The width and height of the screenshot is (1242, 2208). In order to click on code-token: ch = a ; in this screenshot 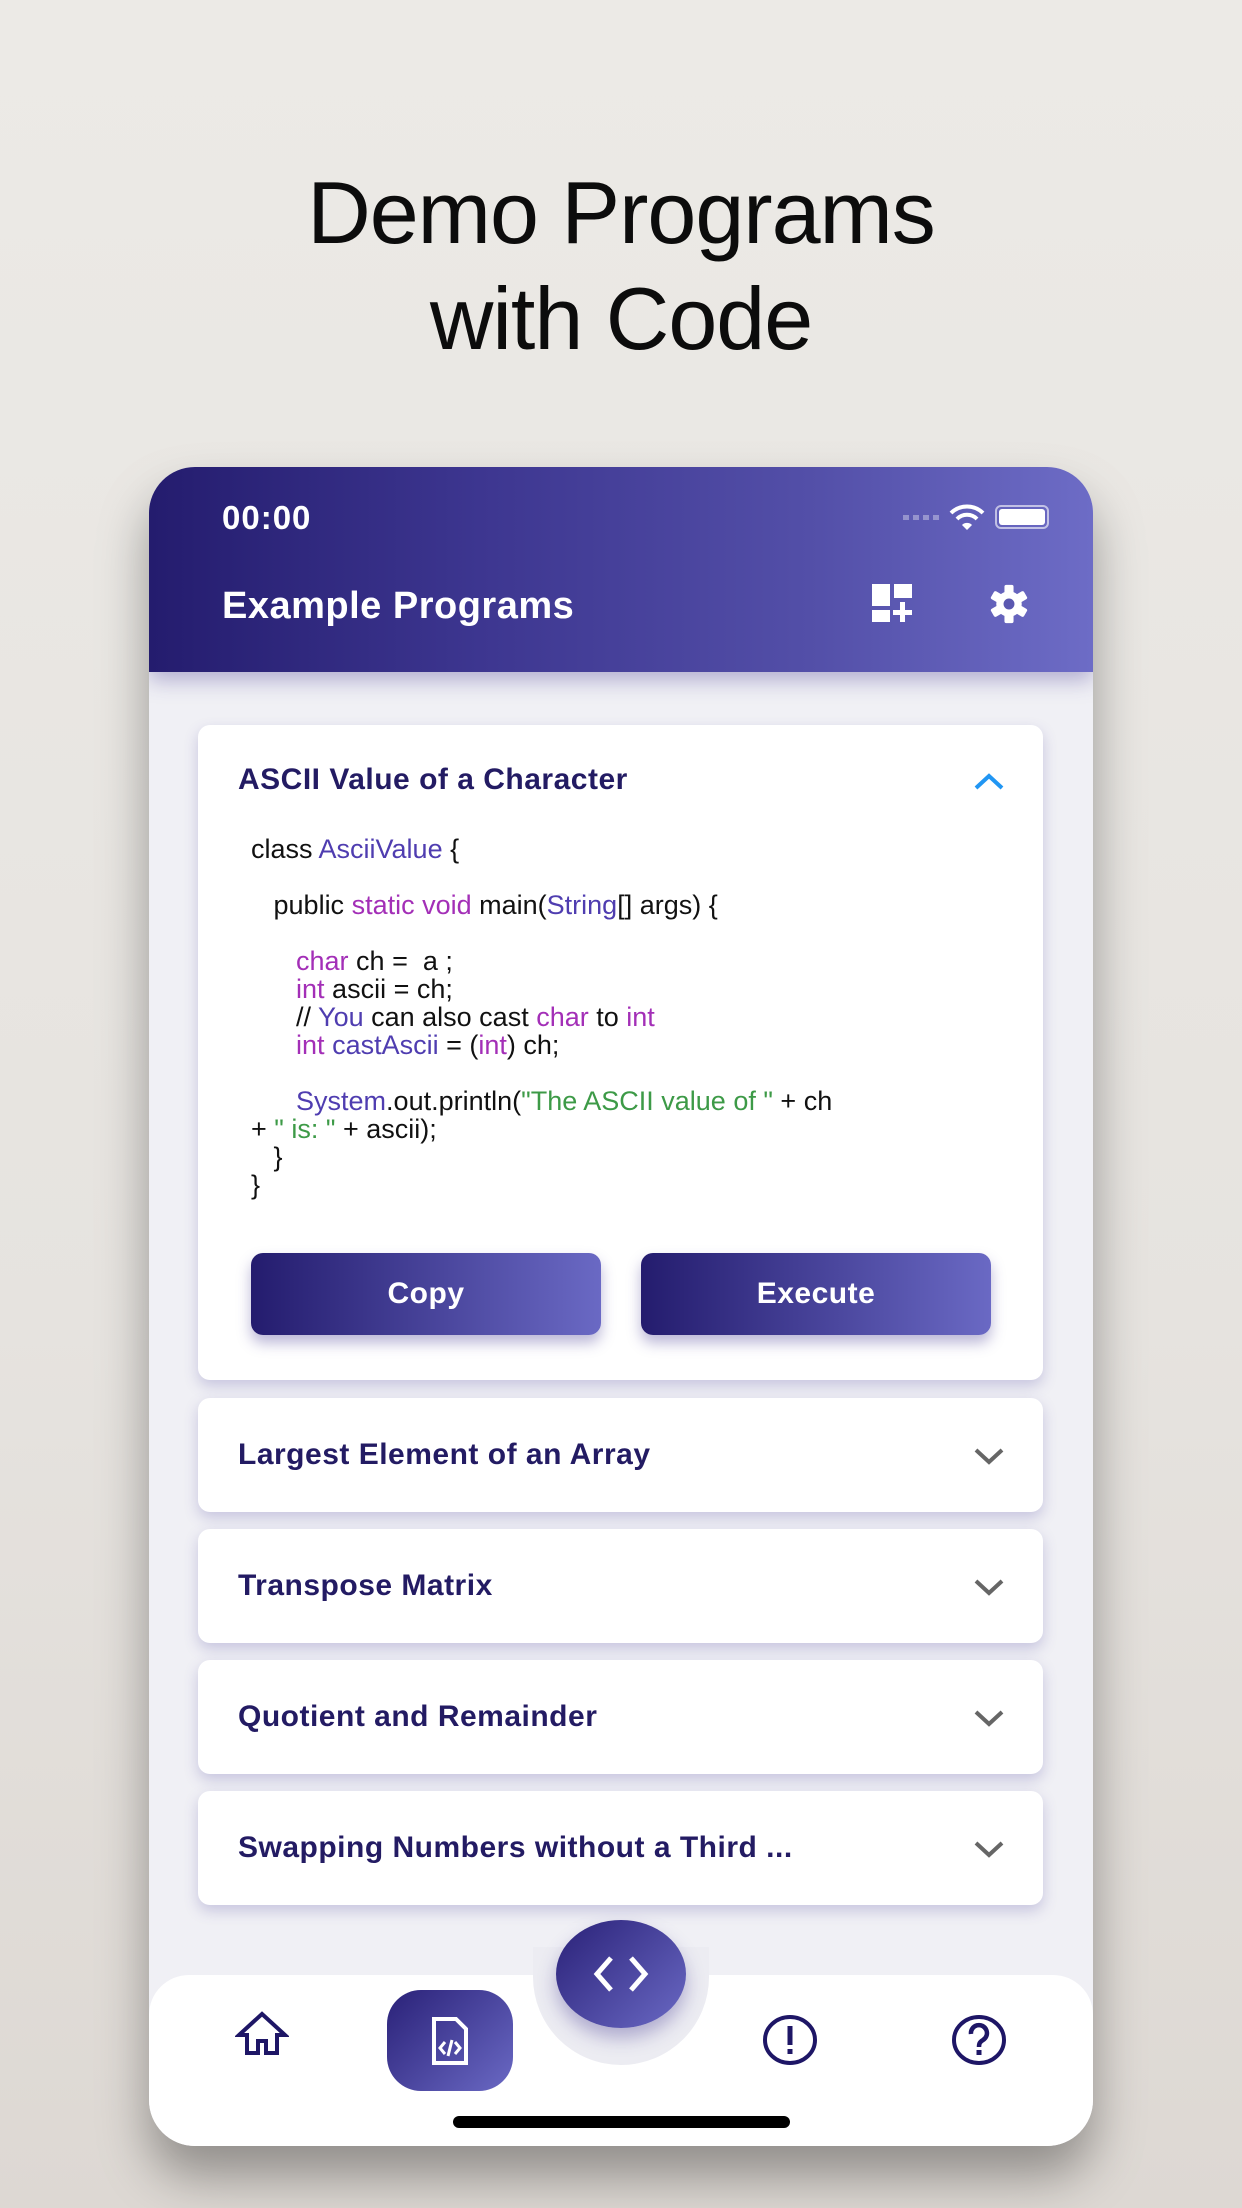, I will do `click(400, 961)`.